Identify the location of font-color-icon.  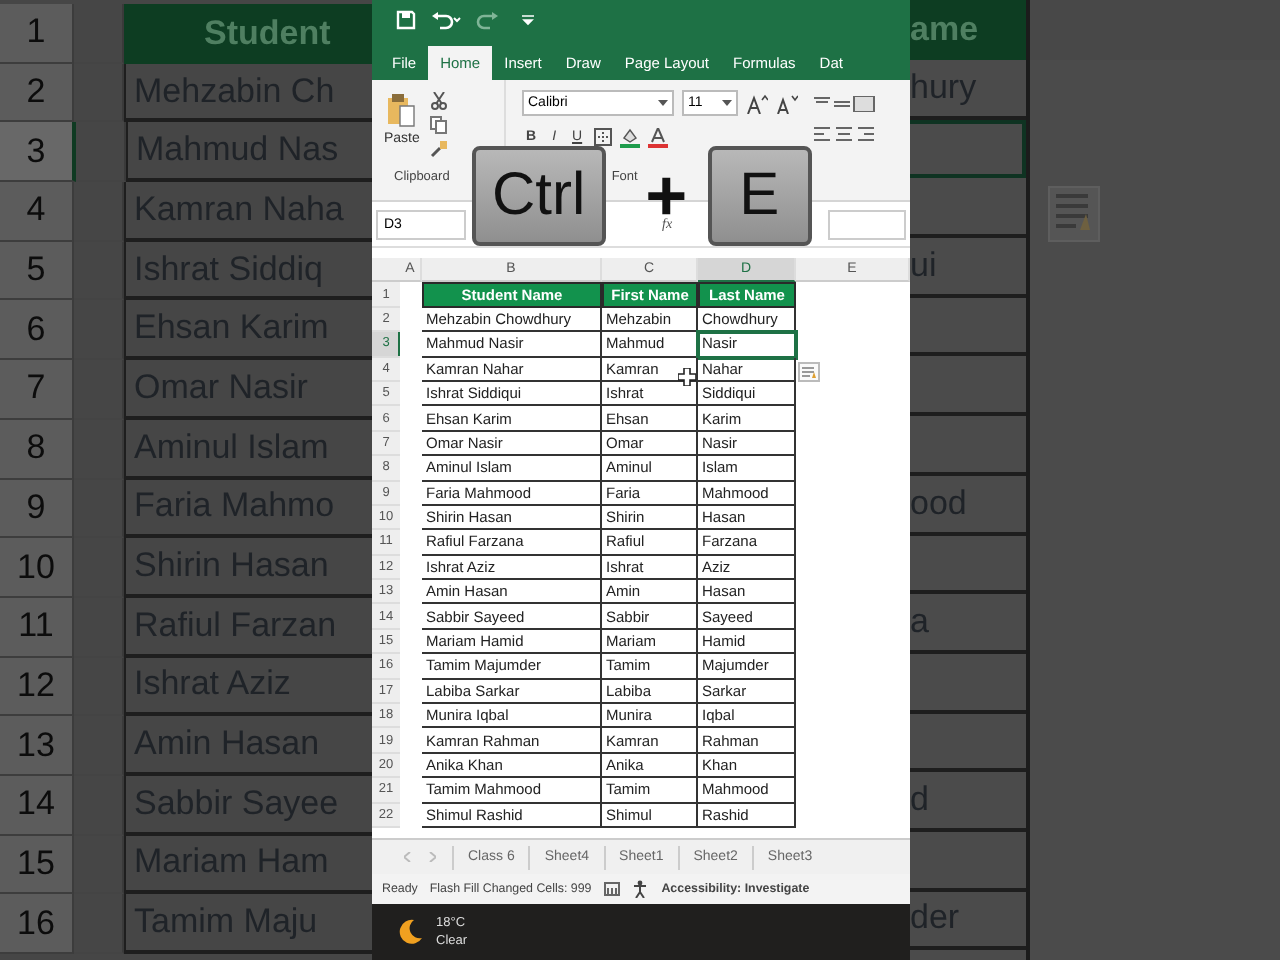
(658, 137).